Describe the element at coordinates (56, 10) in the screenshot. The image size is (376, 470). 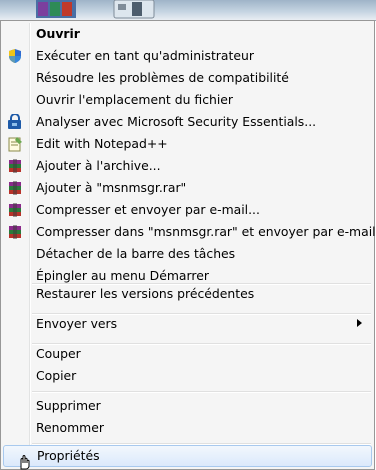
I see `winrar-taskbar-icon` at that location.